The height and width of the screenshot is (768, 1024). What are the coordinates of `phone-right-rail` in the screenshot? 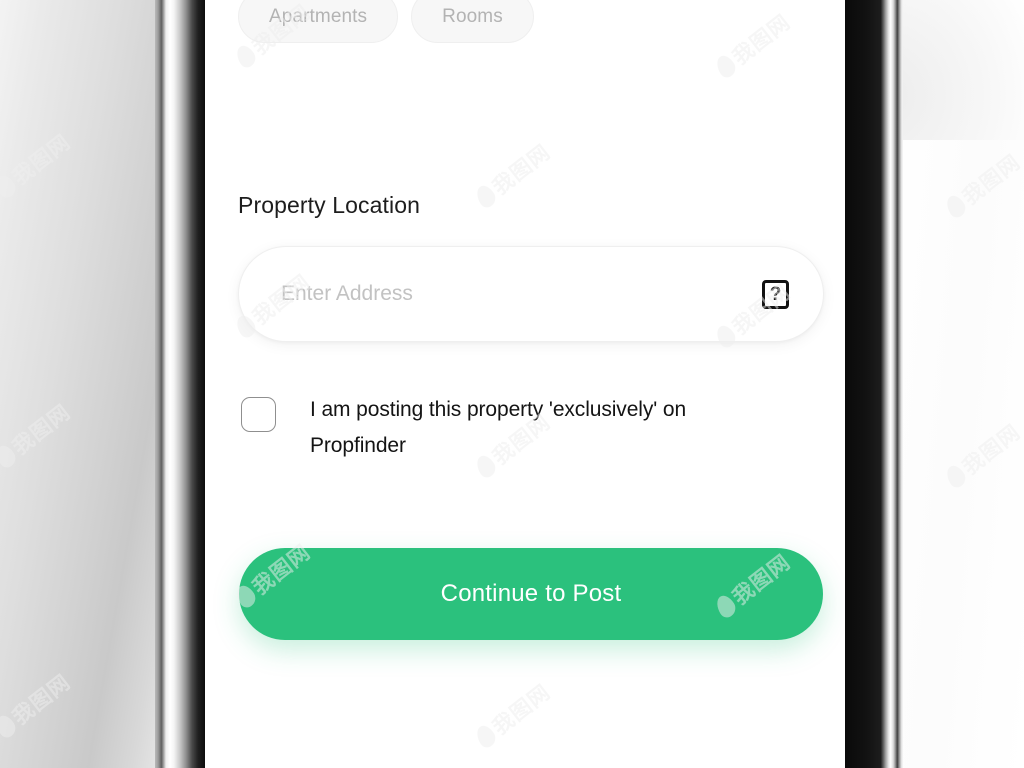 It's located at (892, 384).